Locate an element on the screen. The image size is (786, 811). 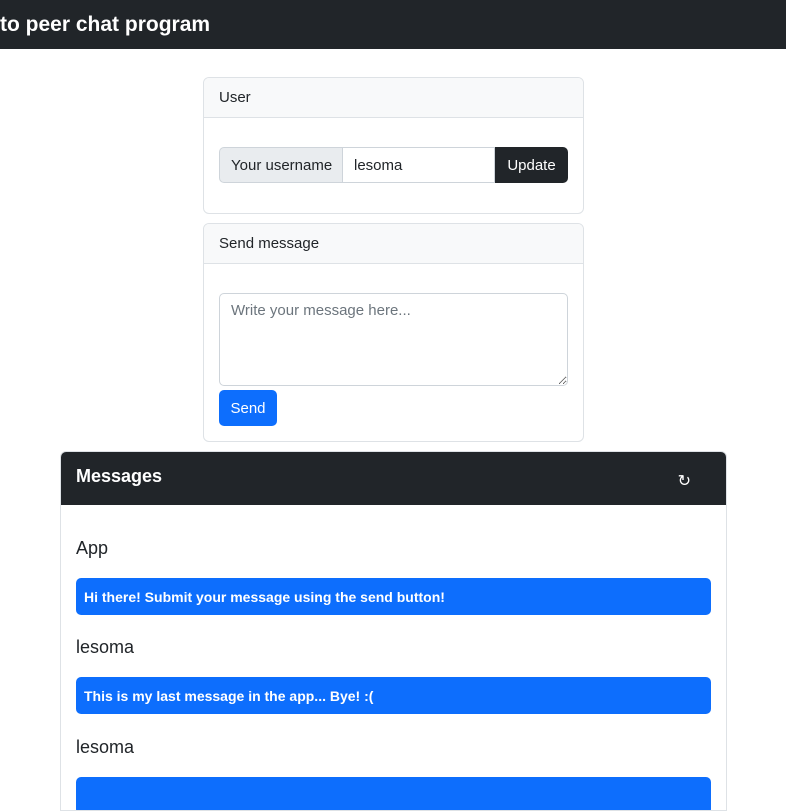
update-button: Update is located at coordinates (531, 165).